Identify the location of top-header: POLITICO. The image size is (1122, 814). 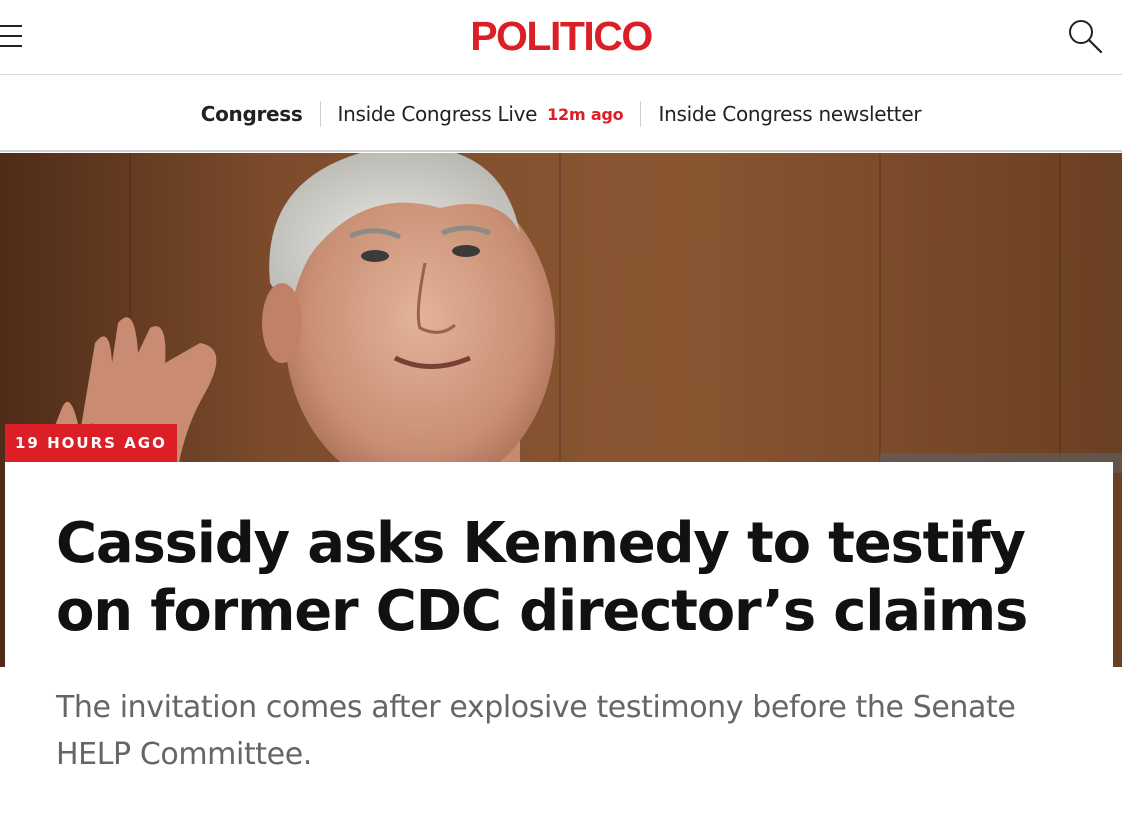
(561, 37).